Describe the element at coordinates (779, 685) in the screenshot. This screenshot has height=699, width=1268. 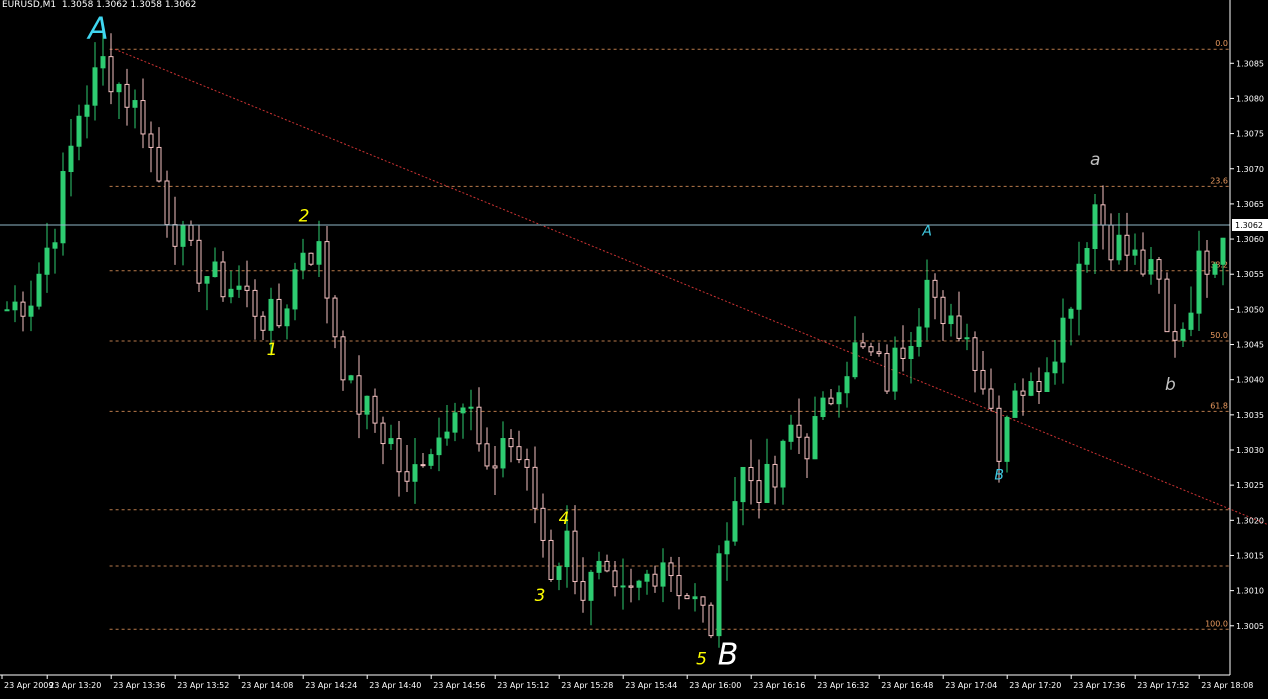
I see `x-tick-label: 23 Apr 16:16` at that location.